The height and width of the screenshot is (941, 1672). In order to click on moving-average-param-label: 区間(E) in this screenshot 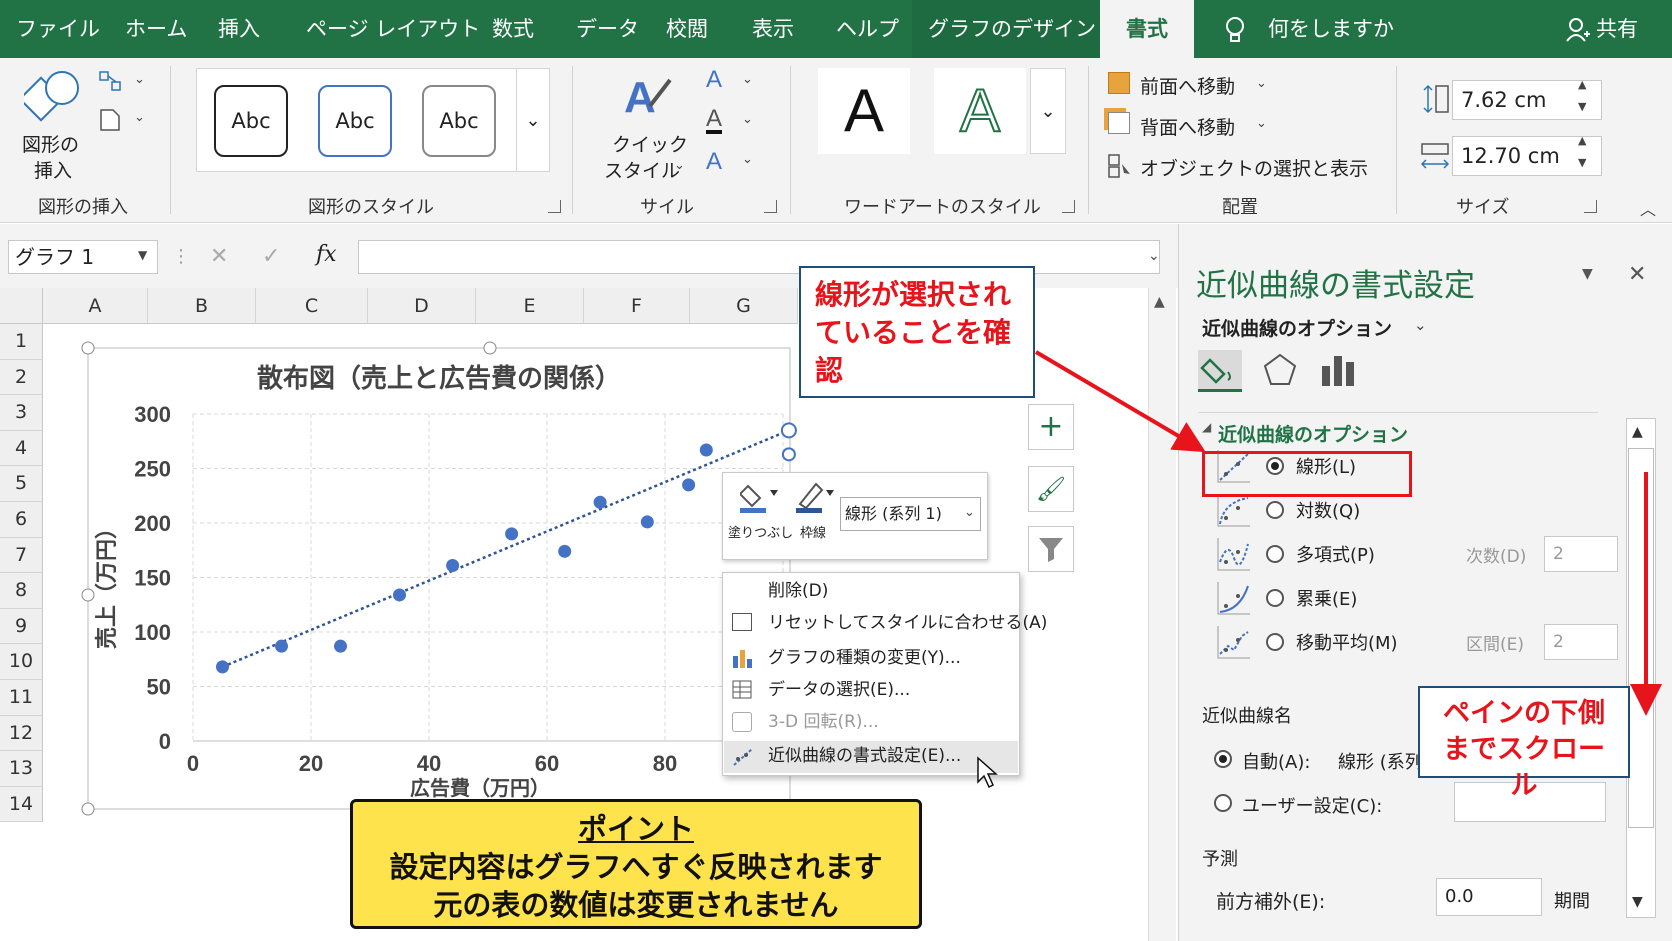, I will do `click(1495, 645)`.